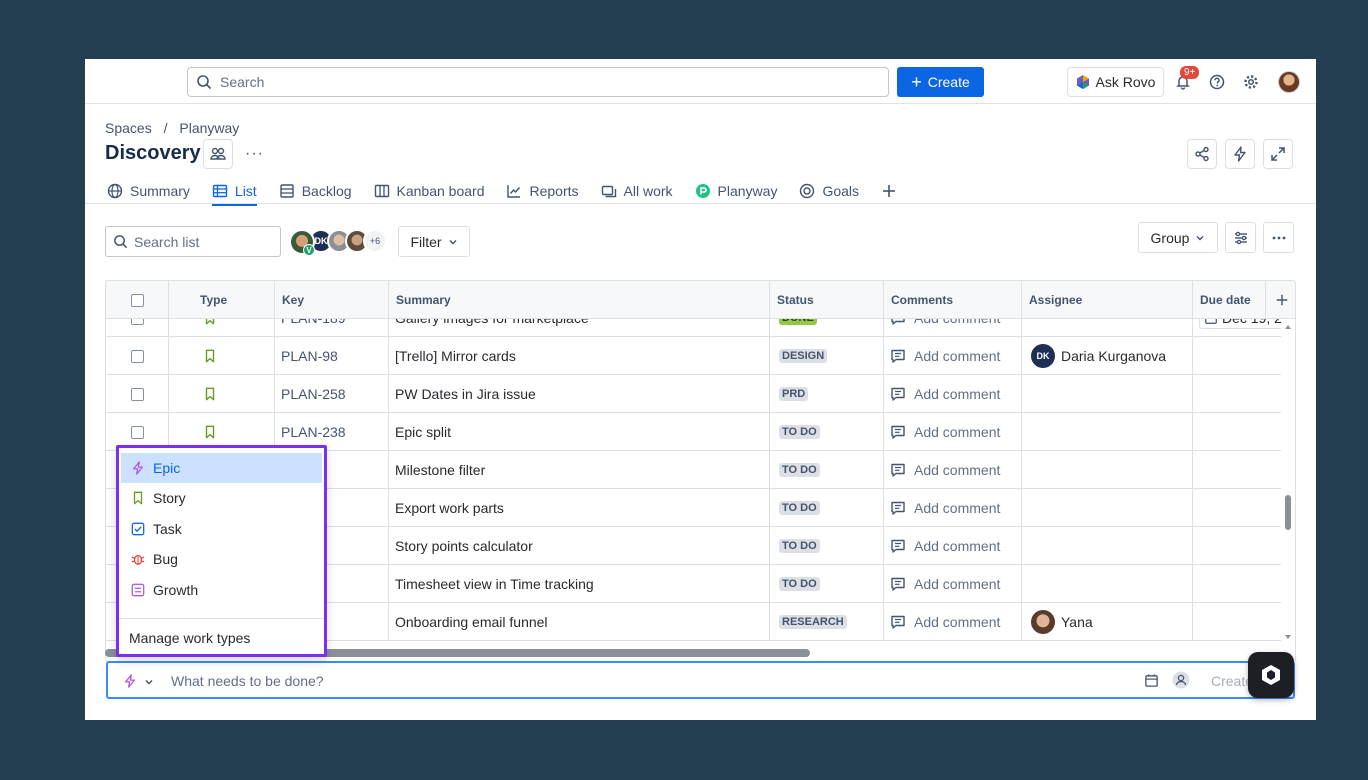  What do you see at coordinates (440, 470) in the screenshot?
I see `issue-summary: Milestone filter` at bounding box center [440, 470].